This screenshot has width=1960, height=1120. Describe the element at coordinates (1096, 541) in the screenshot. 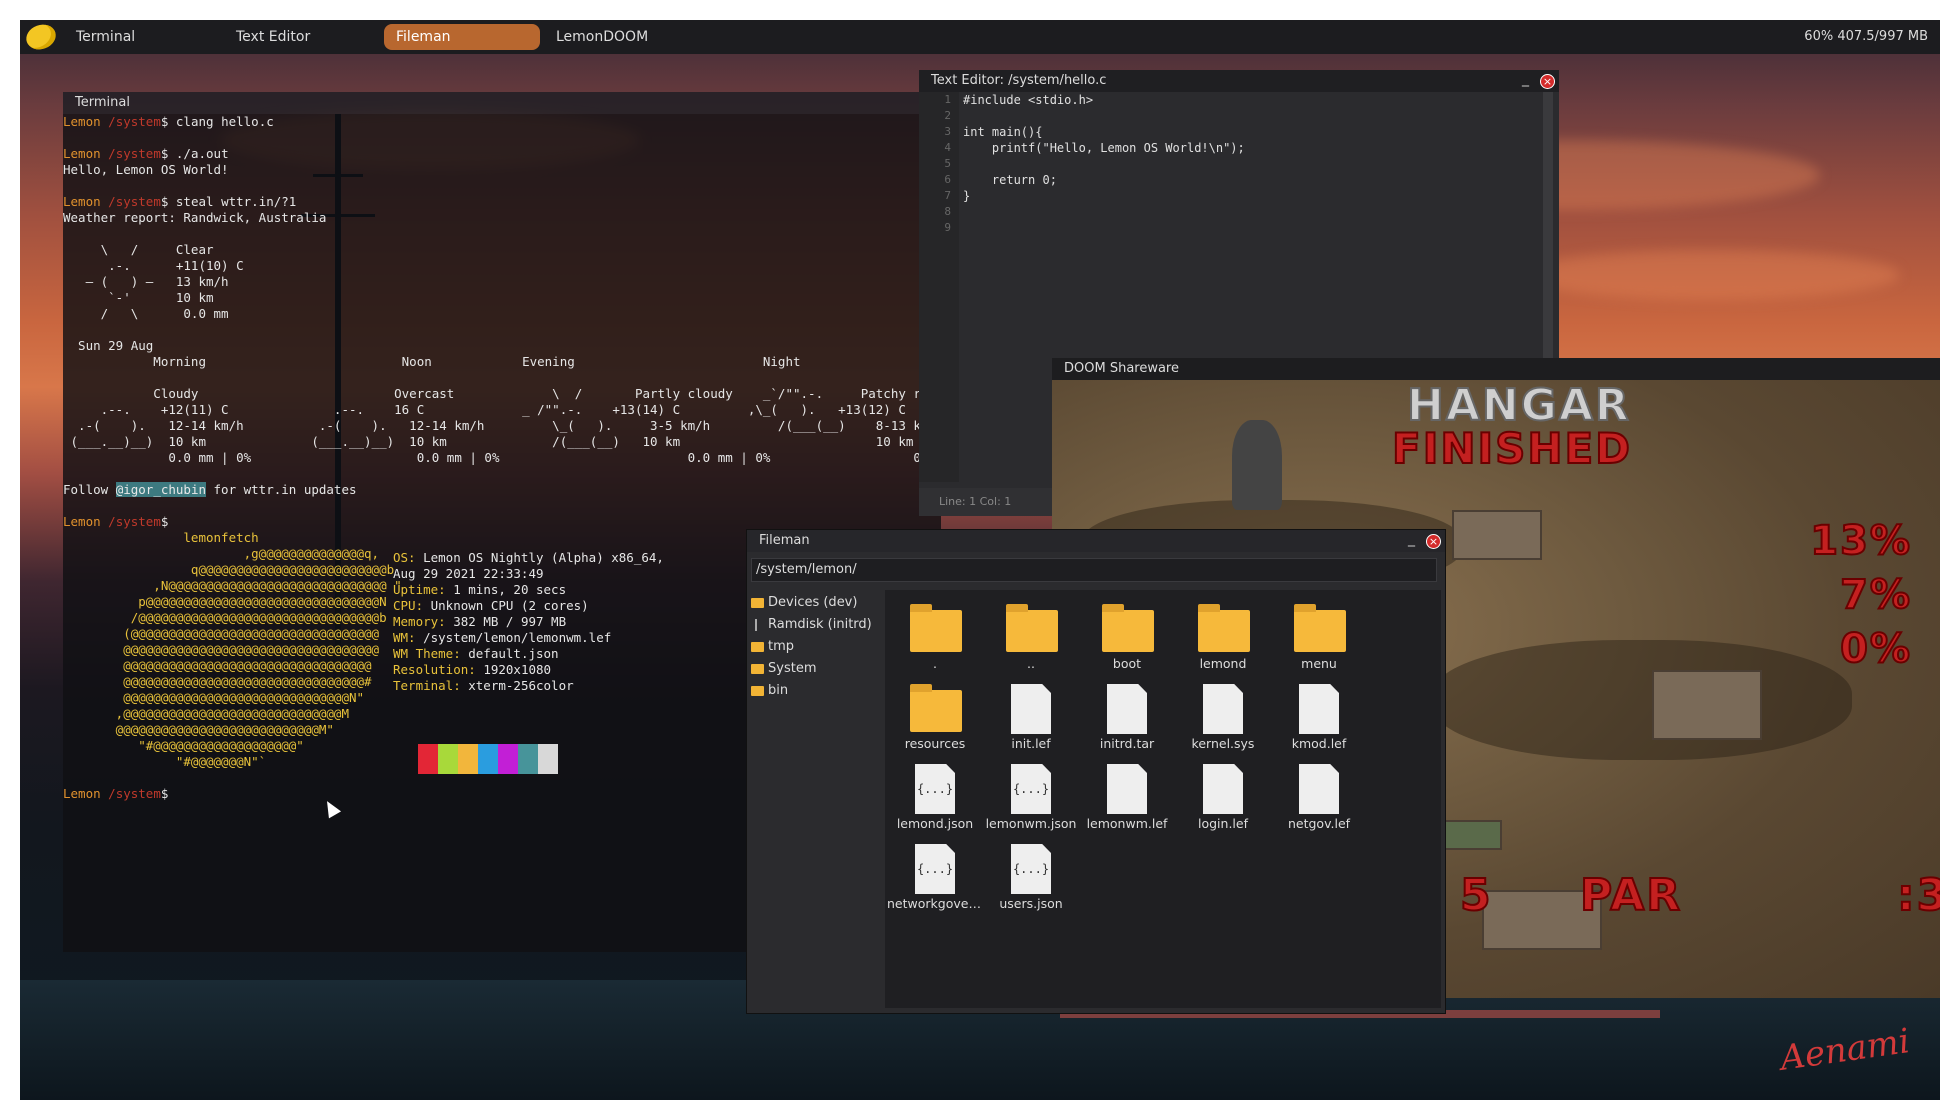

I see `fileman-titlebar: Fileman _ ×` at that location.